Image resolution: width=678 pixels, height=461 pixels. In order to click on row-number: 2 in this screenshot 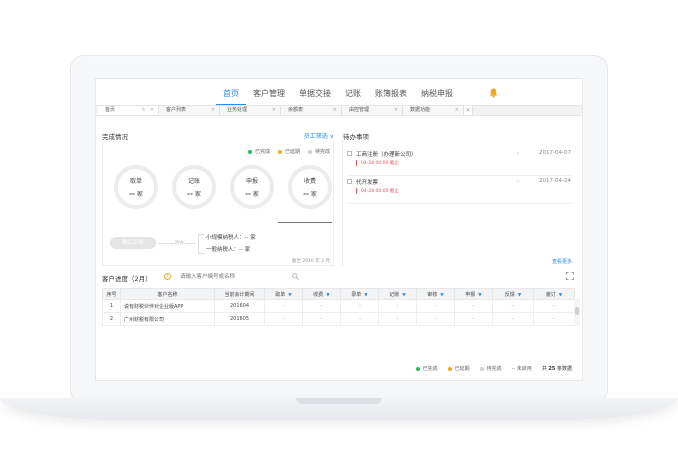, I will do `click(111, 319)`.